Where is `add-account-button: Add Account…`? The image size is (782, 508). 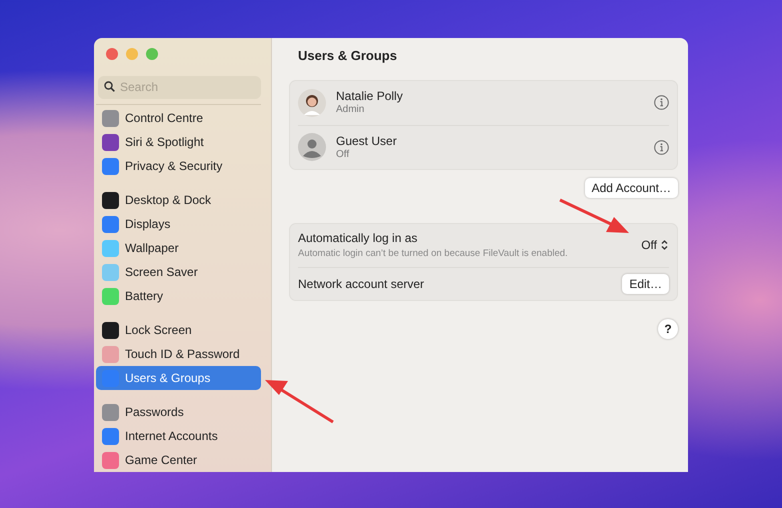 add-account-button: Add Account… is located at coordinates (631, 188).